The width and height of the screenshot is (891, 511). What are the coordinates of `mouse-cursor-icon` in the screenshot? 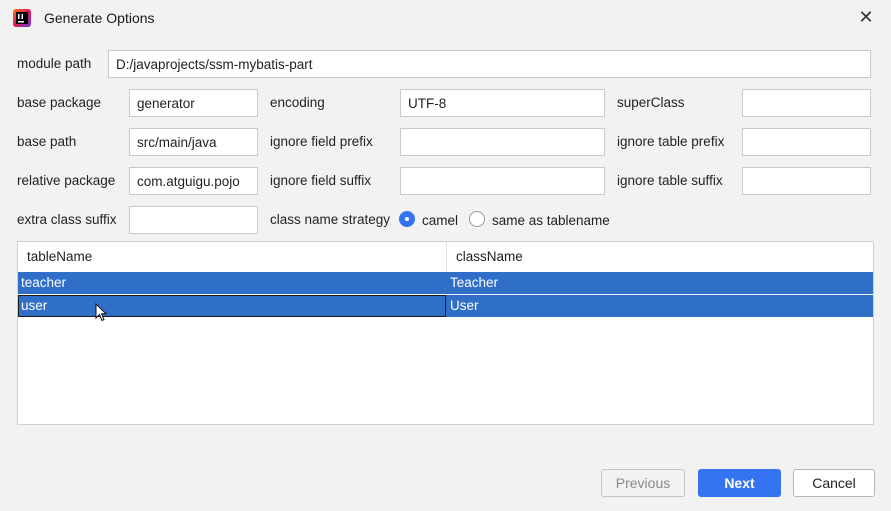 It's located at (101, 312).